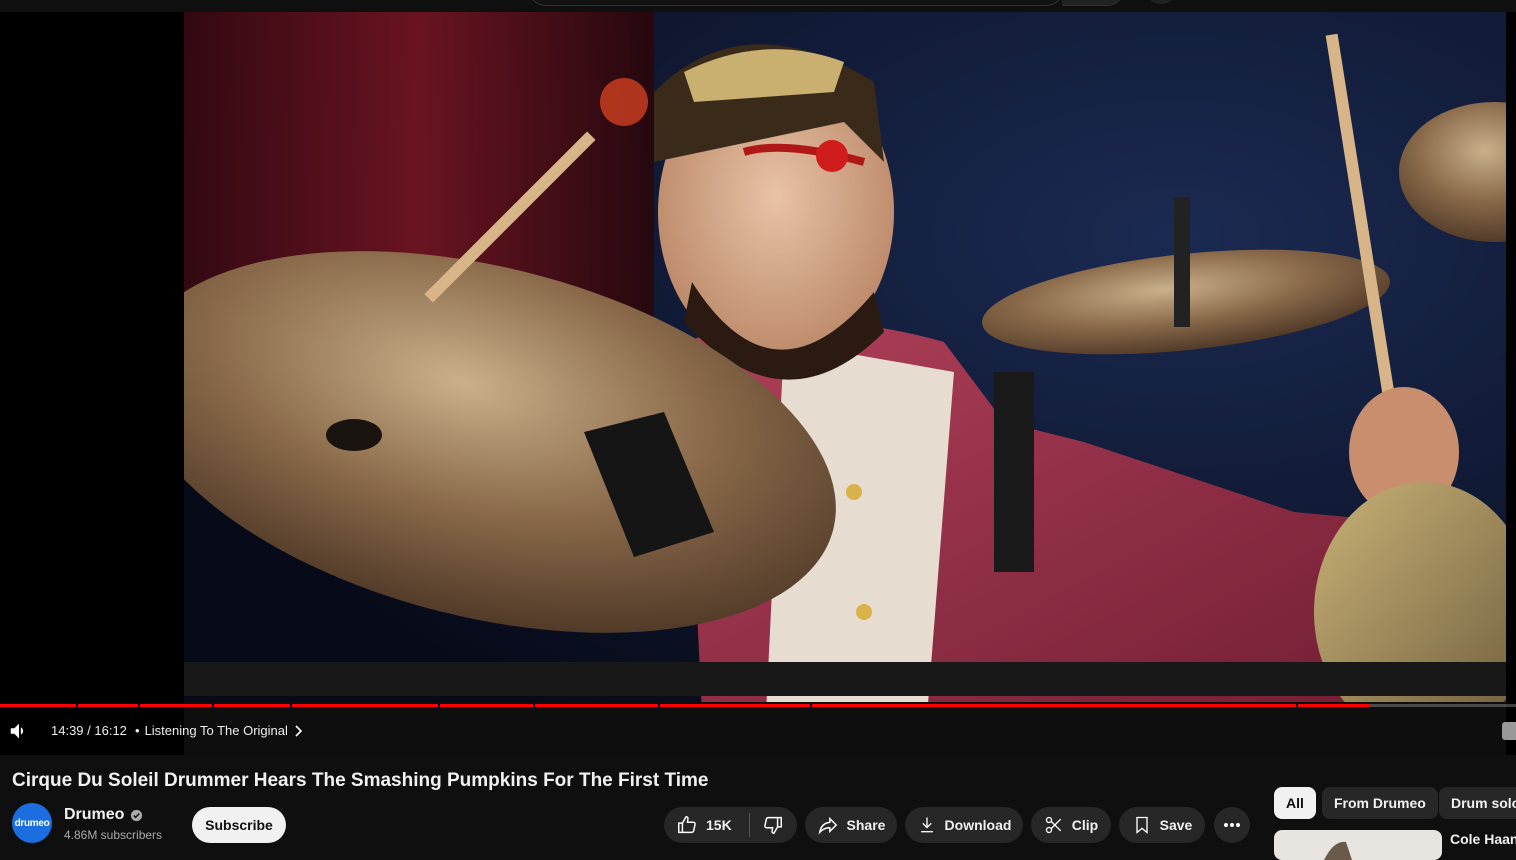  Describe the element at coordinates (216, 730) in the screenshot. I see `chapter-title: Listening To The Original` at that location.